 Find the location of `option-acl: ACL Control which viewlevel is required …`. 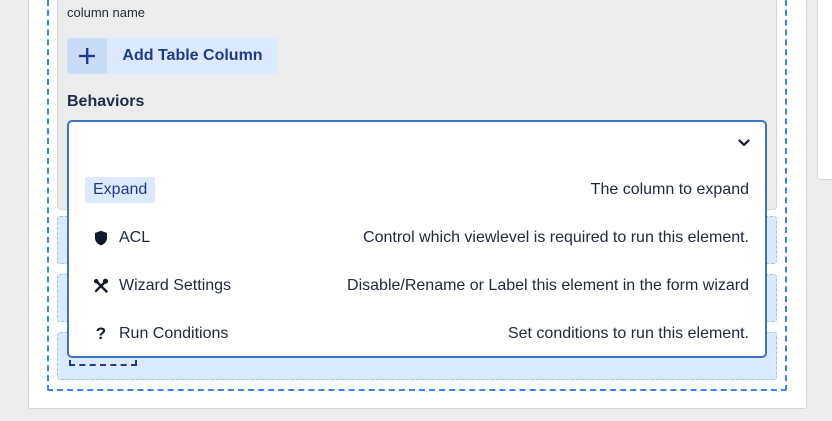

option-acl: ACL Control which viewlevel is required … is located at coordinates (417, 238).